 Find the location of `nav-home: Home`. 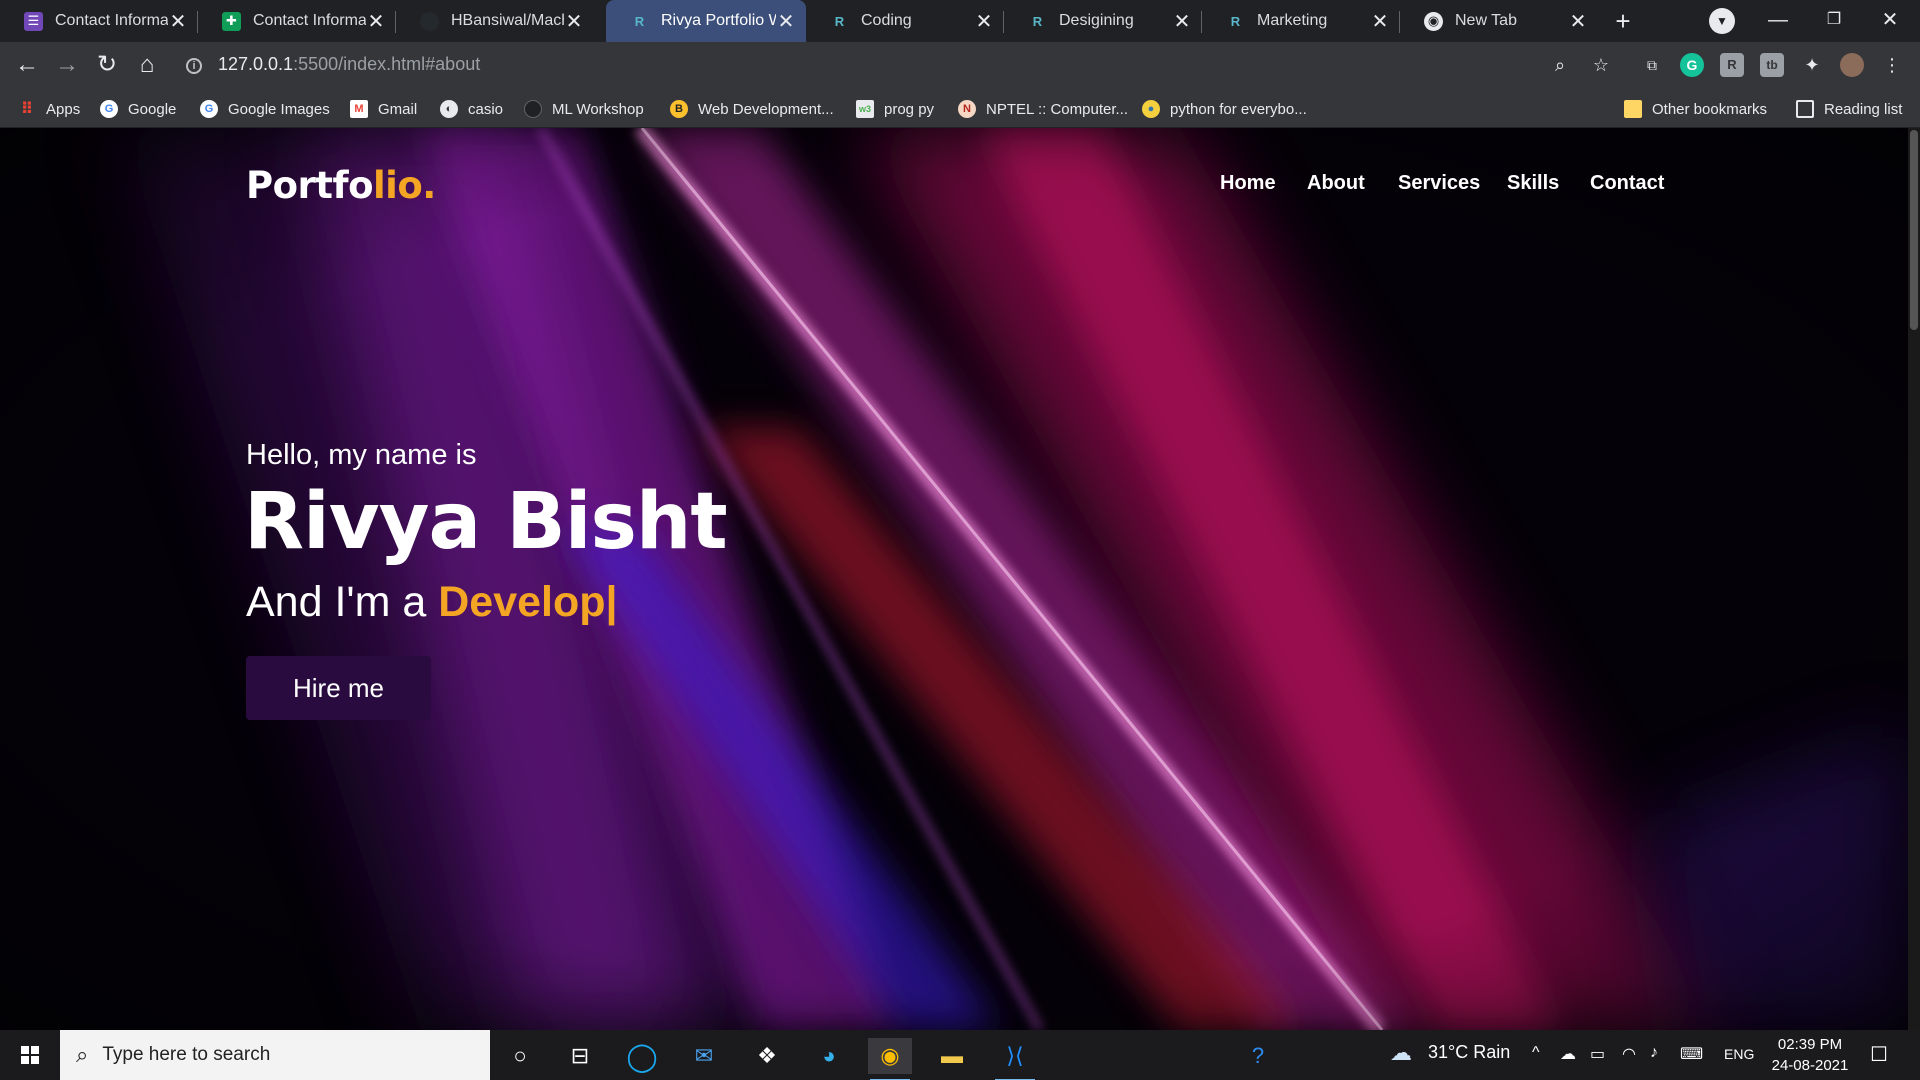

nav-home: Home is located at coordinates (1248, 183).